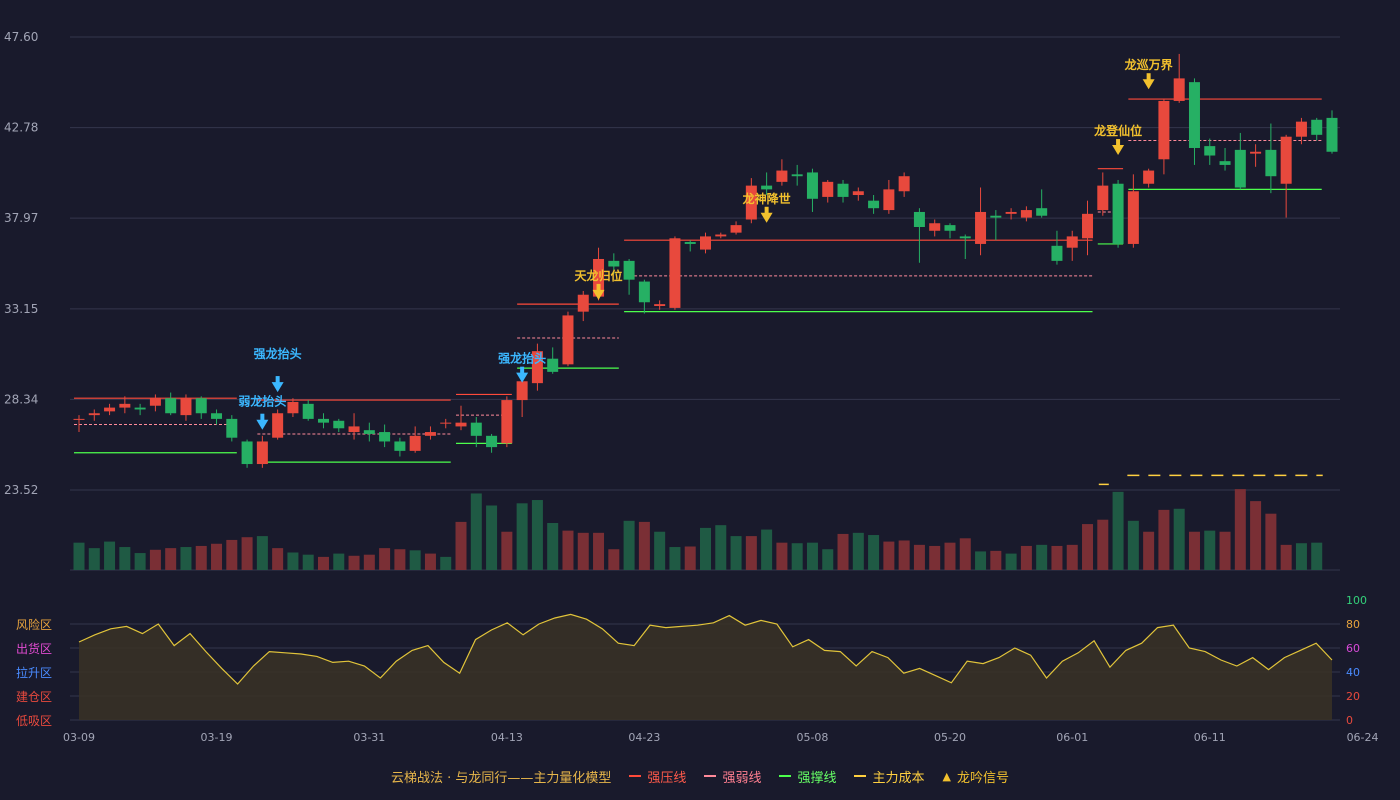  I want to click on oscillator-zone-label: 拉升区, so click(34, 672).